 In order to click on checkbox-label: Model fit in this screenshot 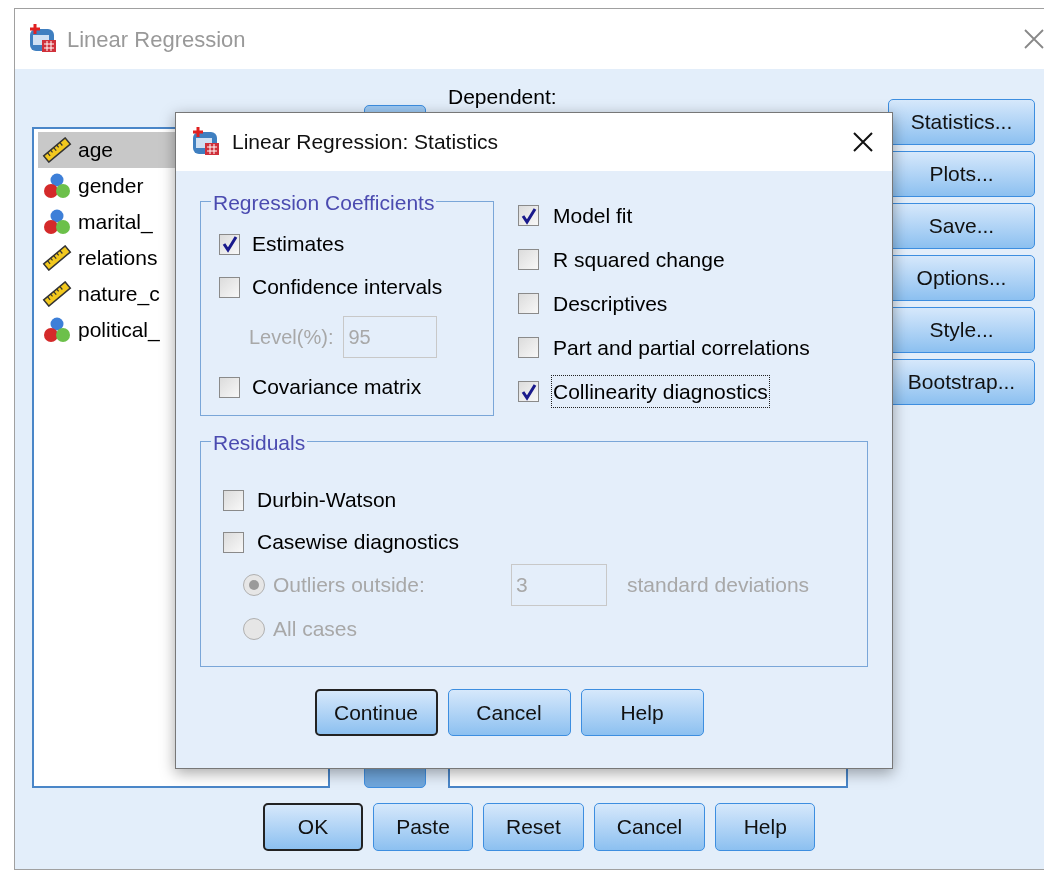, I will do `click(593, 215)`.